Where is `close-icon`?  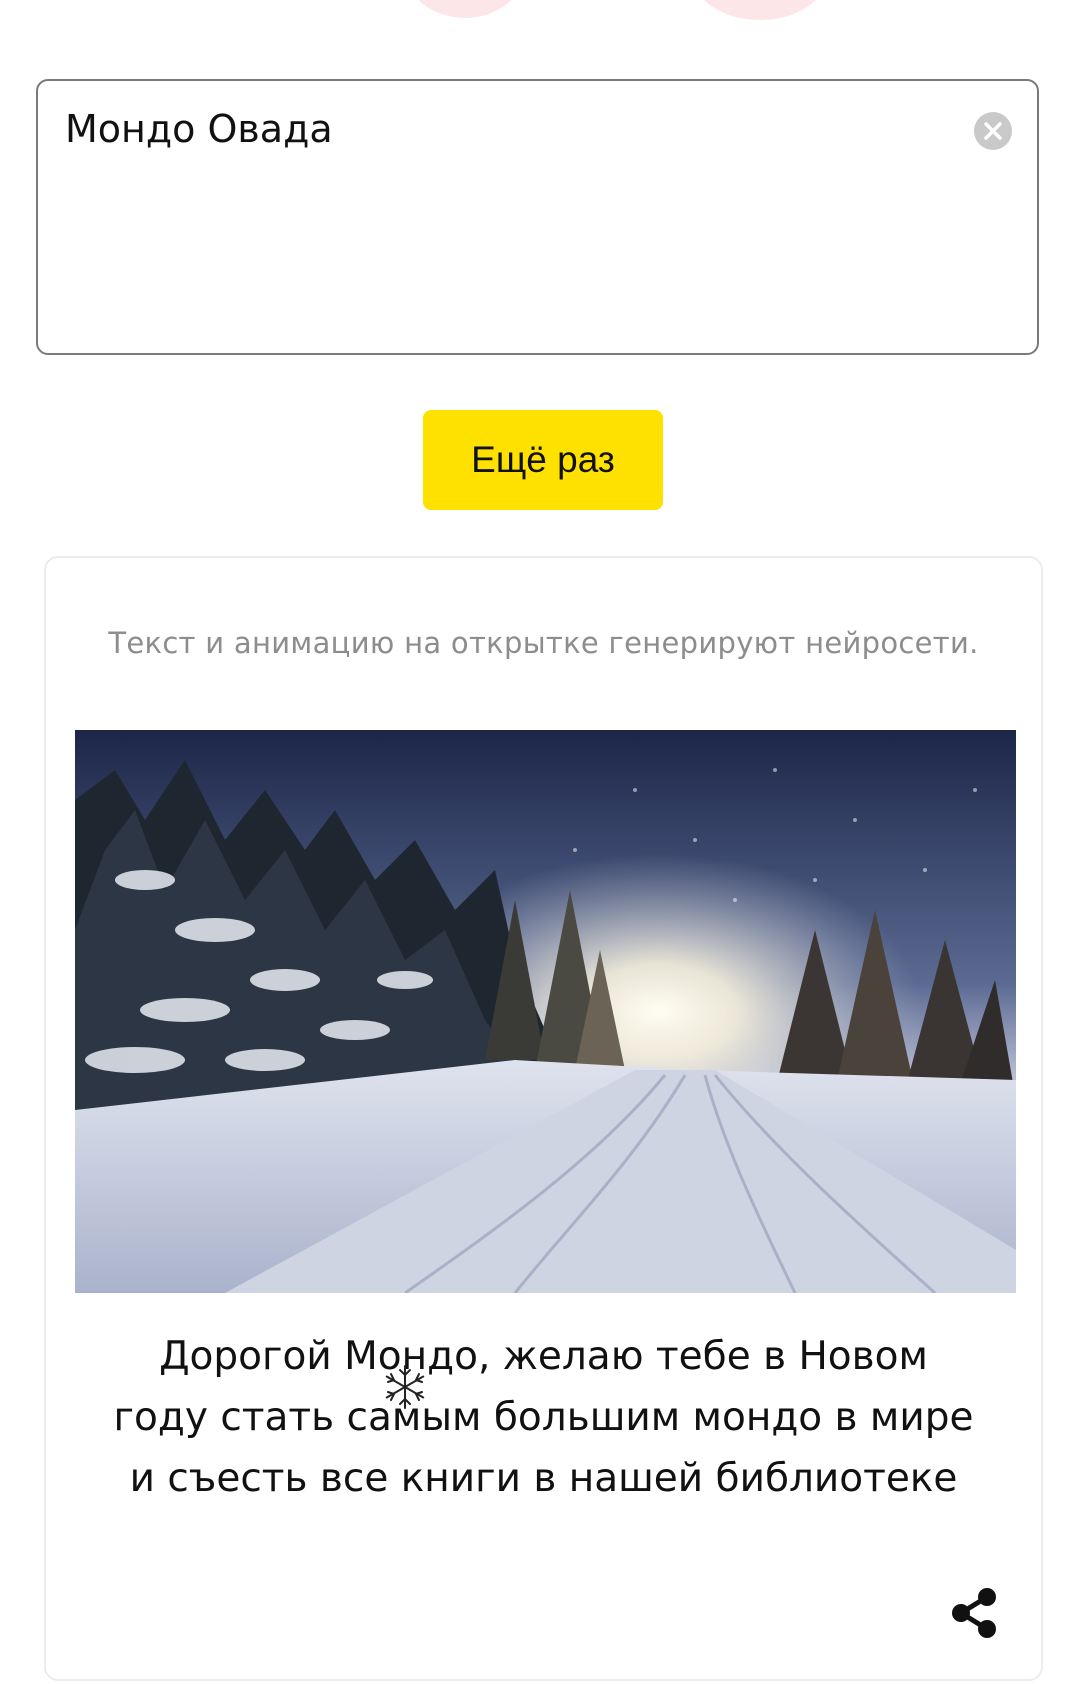 close-icon is located at coordinates (993, 131).